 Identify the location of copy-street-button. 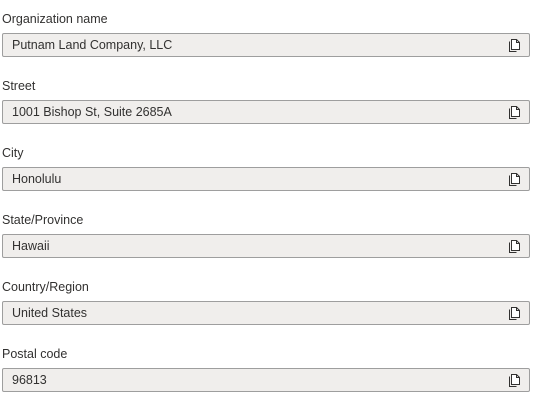
(514, 112).